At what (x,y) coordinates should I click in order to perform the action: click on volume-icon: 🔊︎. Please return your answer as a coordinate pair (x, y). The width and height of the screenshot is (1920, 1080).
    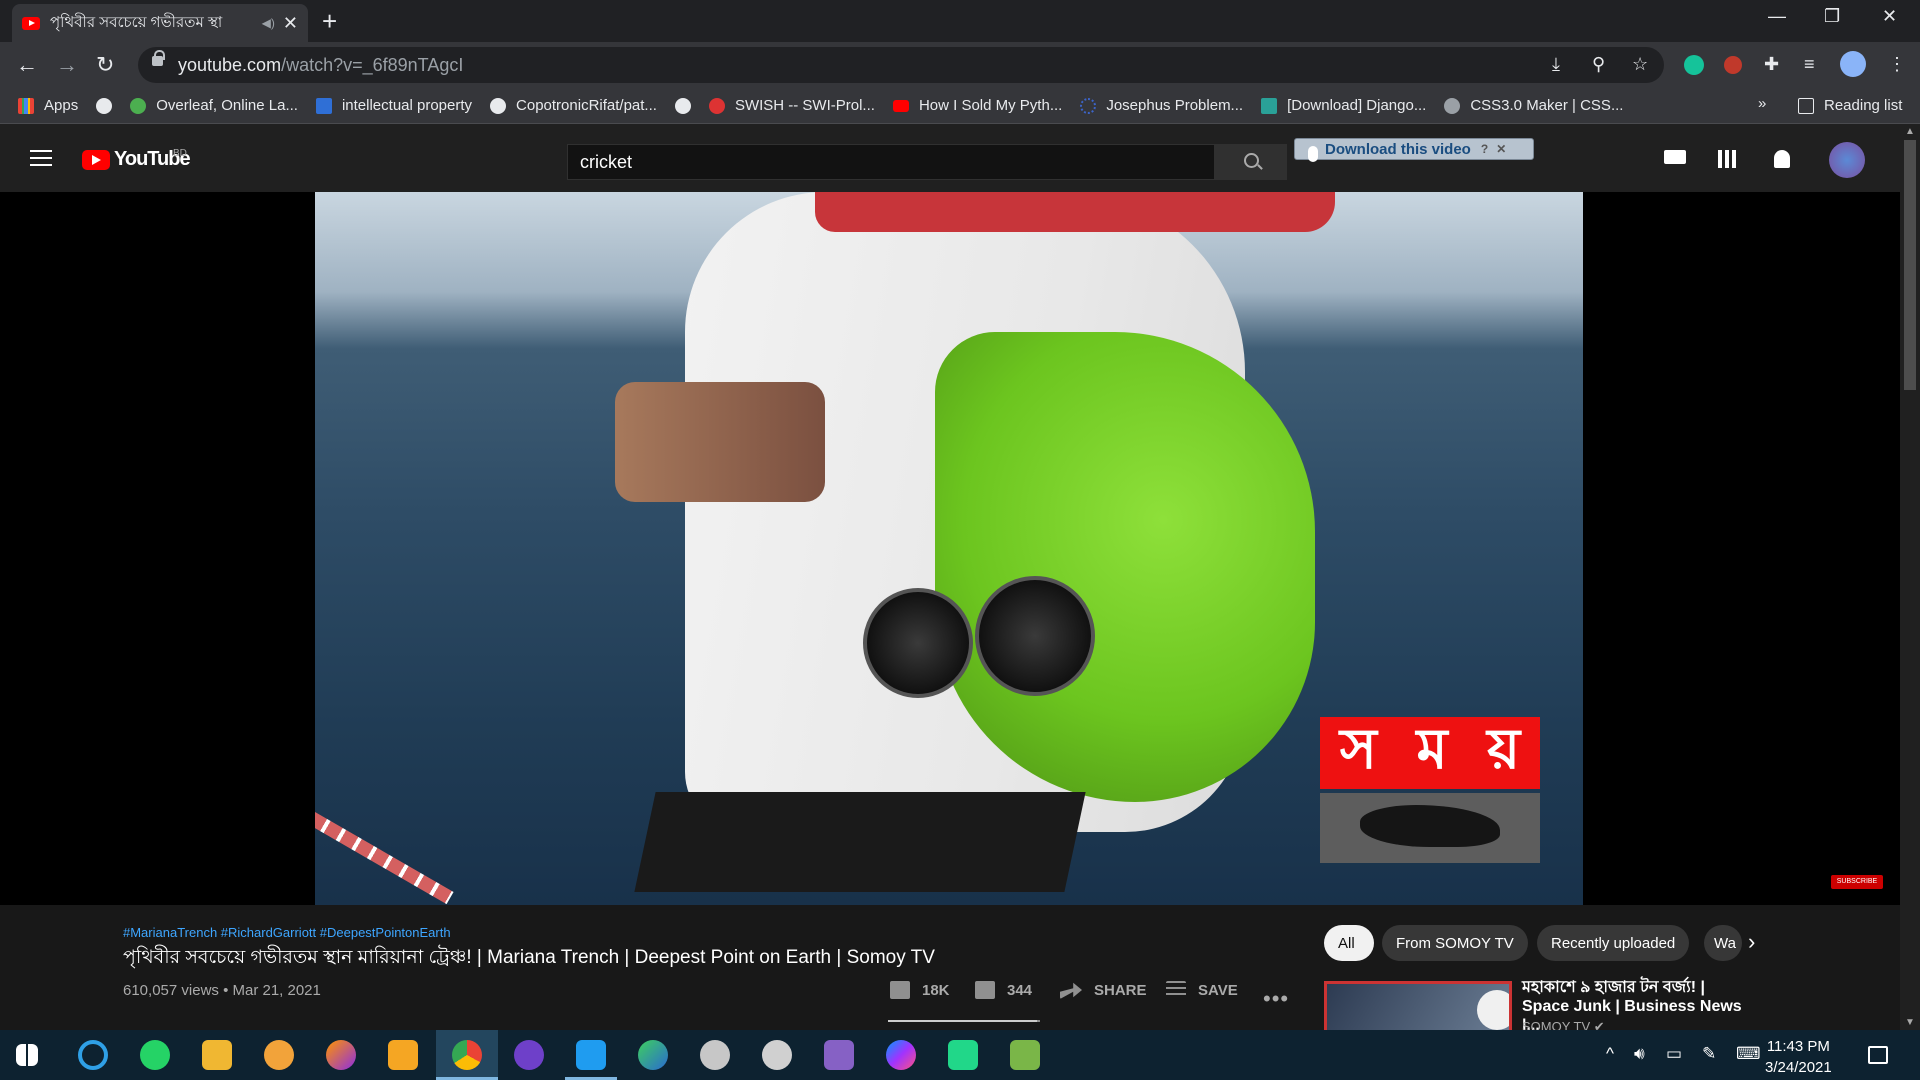
    Looking at the image, I should click on (1639, 1054).